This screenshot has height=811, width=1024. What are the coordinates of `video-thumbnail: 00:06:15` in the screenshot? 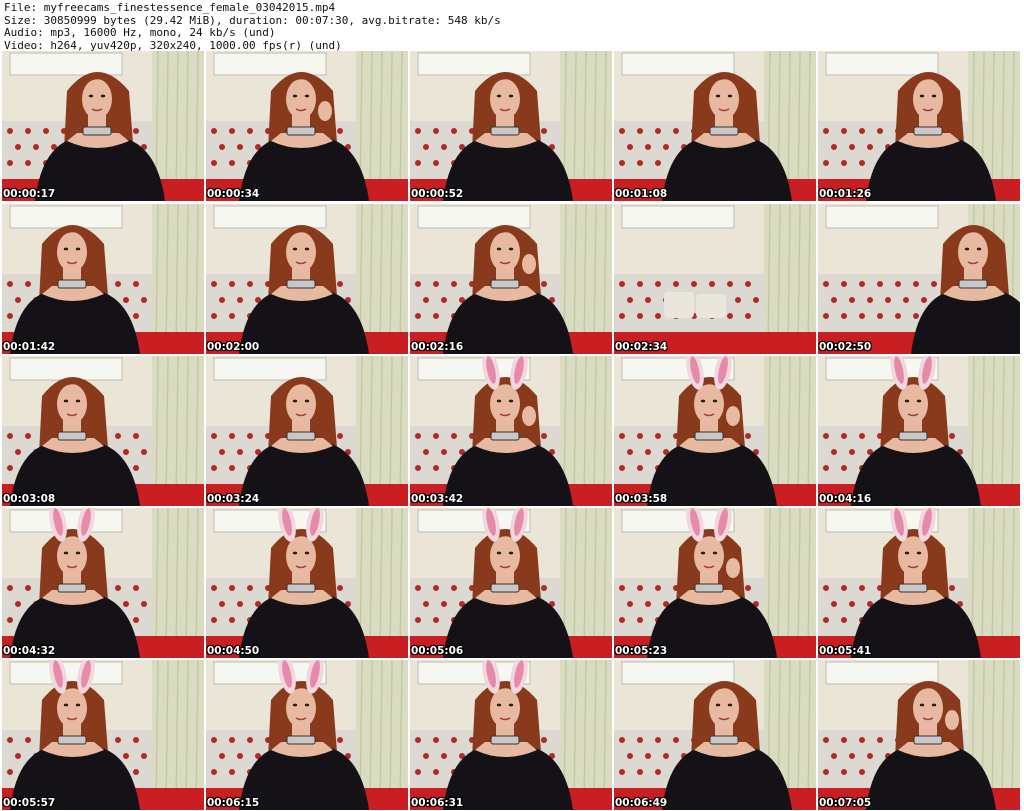 It's located at (307, 735).